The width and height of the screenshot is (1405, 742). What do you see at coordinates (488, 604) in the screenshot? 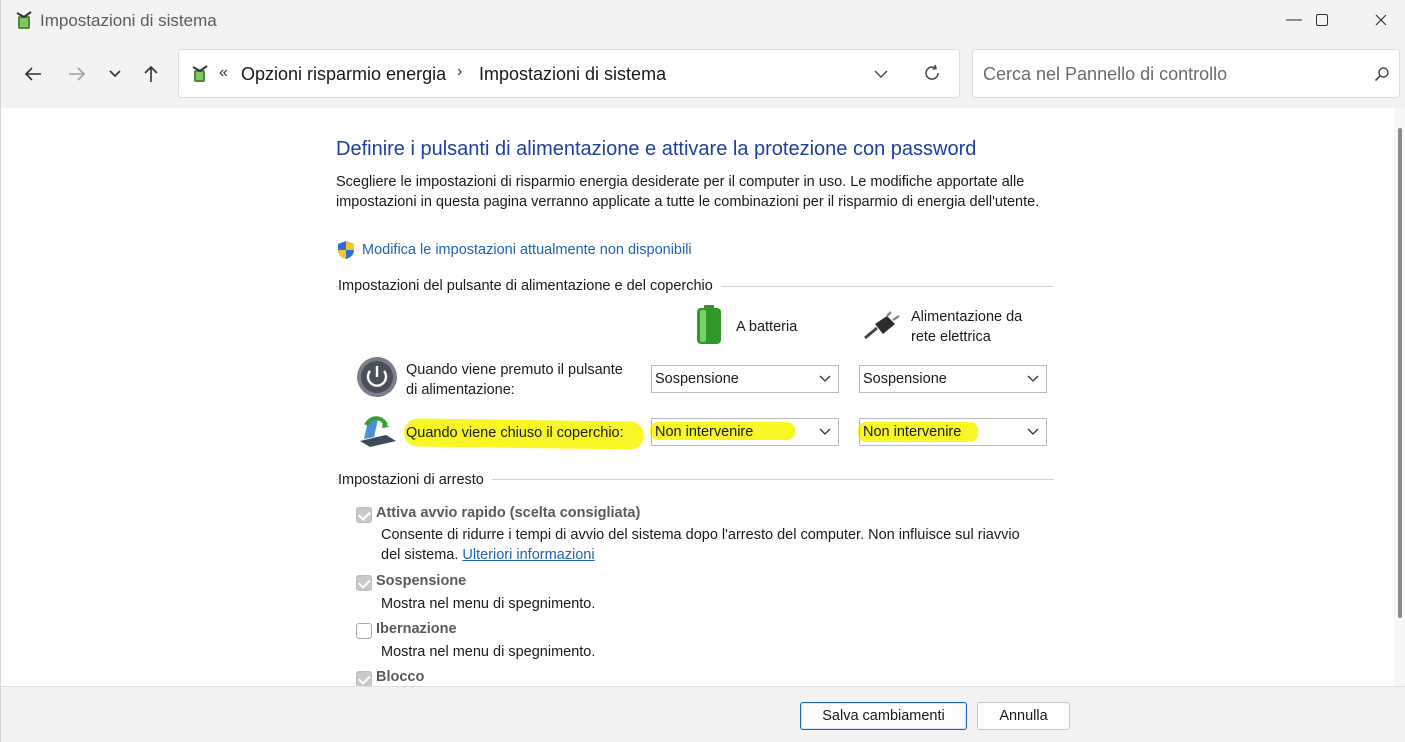
I see `sleep-description: Mostra nel menu di spegnimento.` at bounding box center [488, 604].